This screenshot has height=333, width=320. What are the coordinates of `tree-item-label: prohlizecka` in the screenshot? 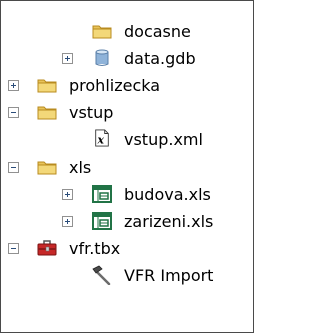 It's located at (115, 85).